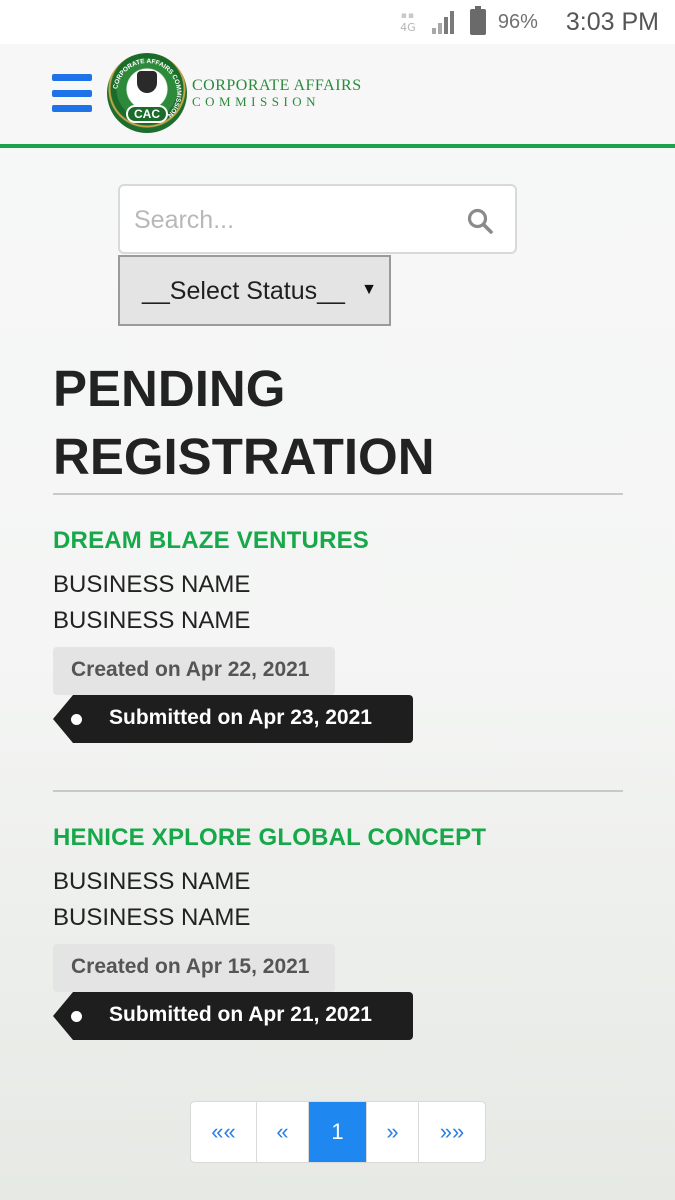 This screenshot has width=675, height=1200. What do you see at coordinates (256, 101) in the screenshot?
I see `logo-title-line2: COMMISSION` at bounding box center [256, 101].